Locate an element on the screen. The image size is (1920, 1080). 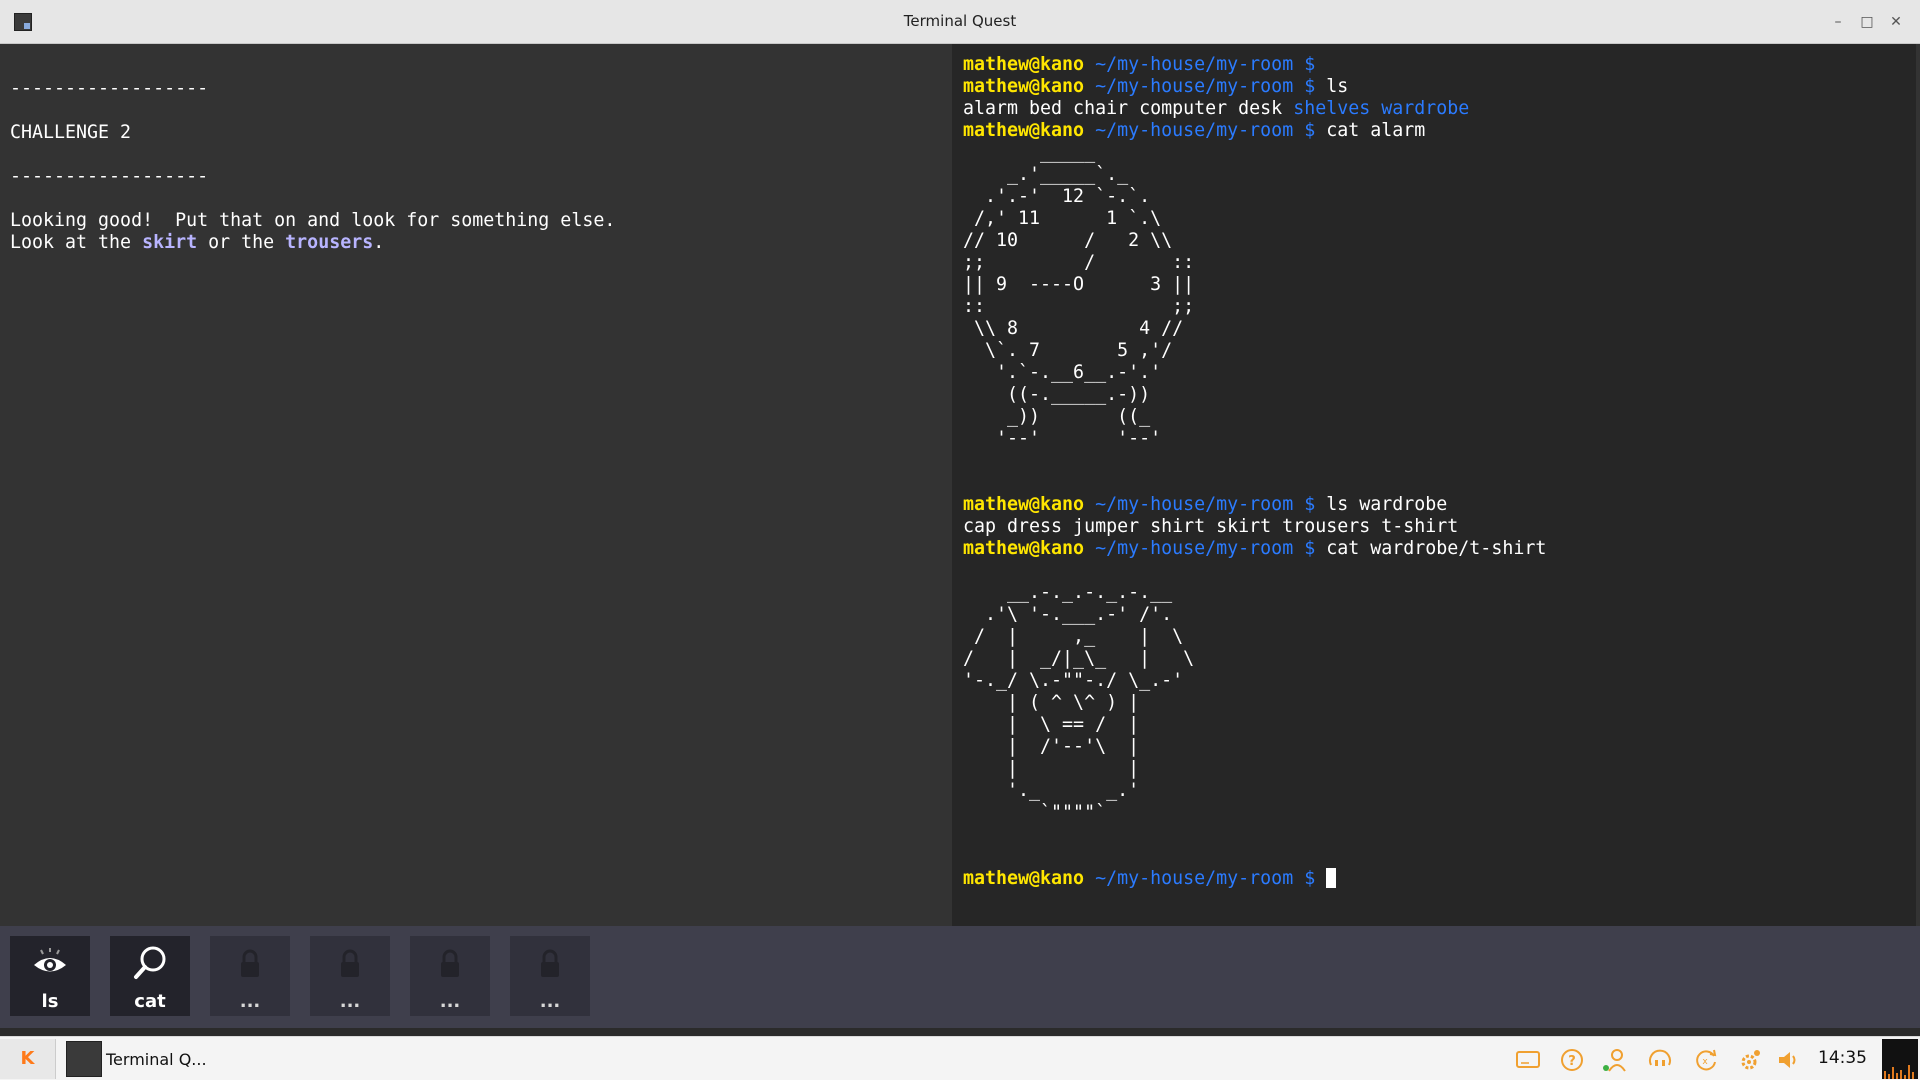
command-text: ls is located at coordinates (1332, 86).